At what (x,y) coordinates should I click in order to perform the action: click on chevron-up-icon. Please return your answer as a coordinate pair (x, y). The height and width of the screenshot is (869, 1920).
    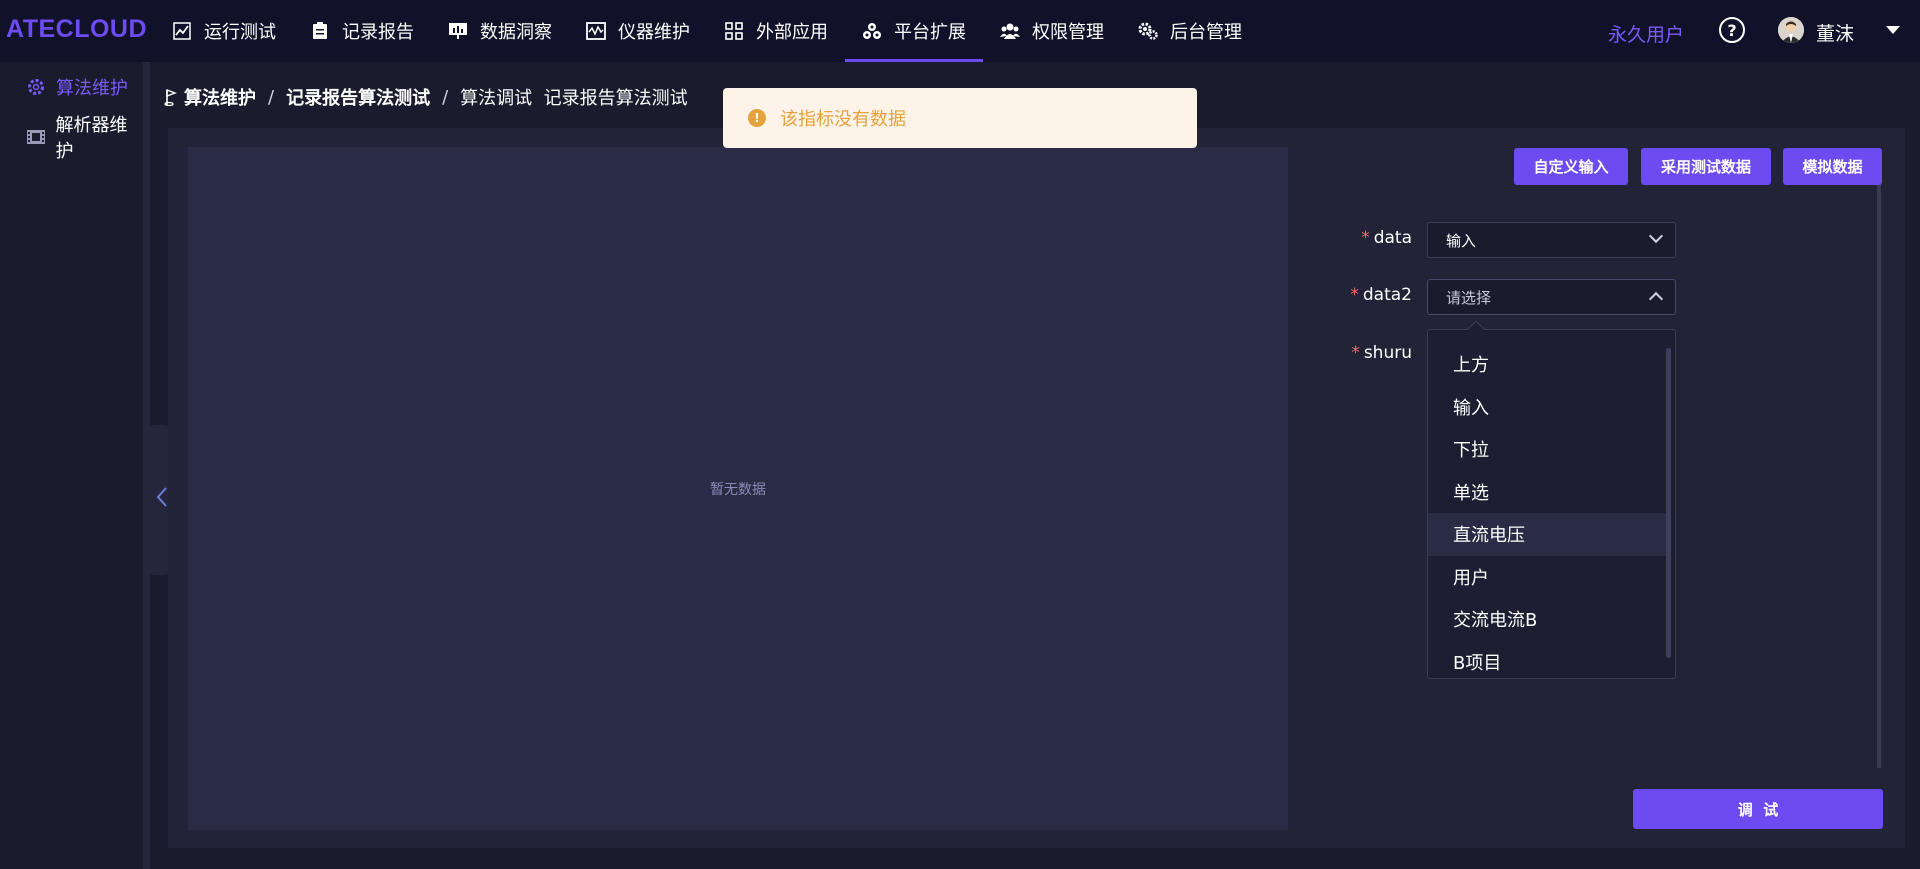
    Looking at the image, I should click on (1656, 299).